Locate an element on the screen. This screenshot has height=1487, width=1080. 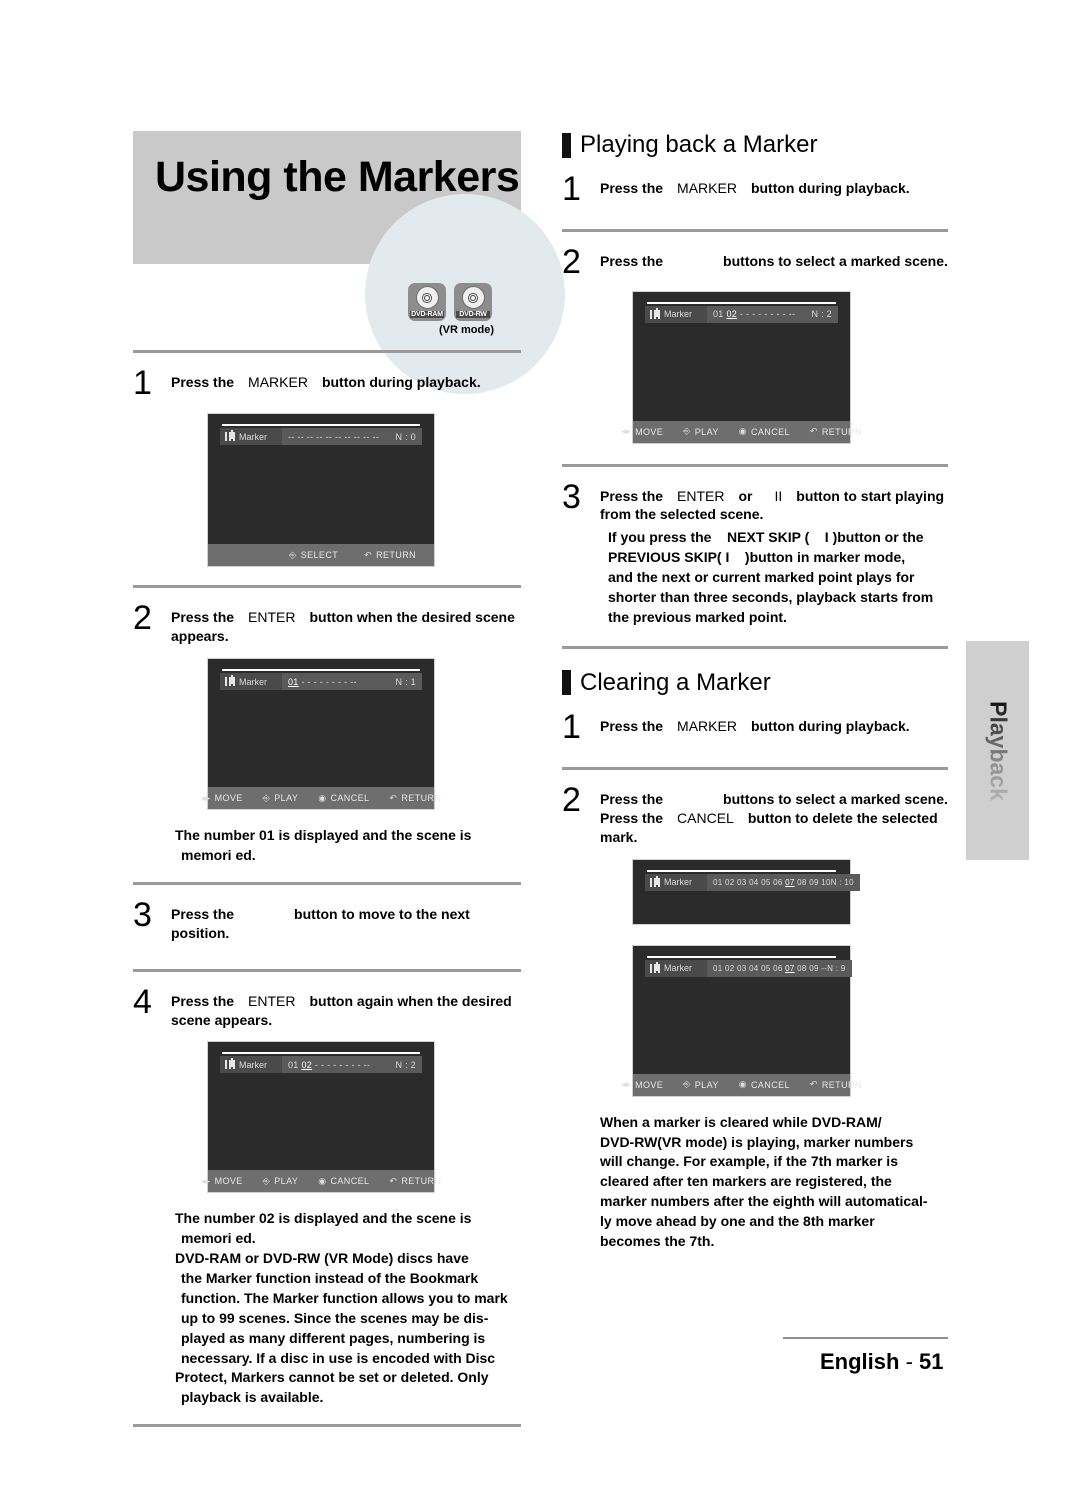
button-key-cancel: CANCEL is located at coordinates (705, 817).